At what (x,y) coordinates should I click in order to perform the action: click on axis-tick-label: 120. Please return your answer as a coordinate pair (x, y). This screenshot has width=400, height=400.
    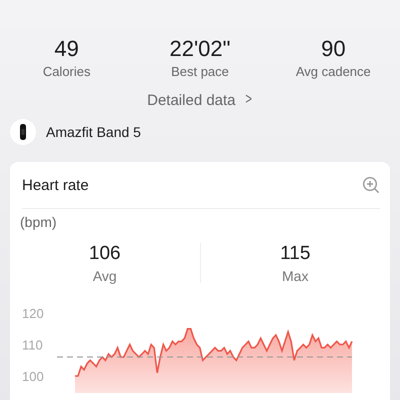
    Looking at the image, I should click on (33, 313).